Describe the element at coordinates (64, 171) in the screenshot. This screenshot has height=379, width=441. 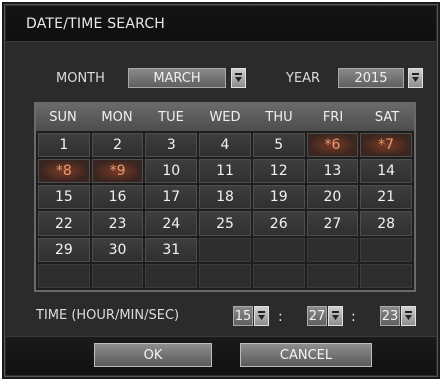
I see `calendar-day-cell: *8` at that location.